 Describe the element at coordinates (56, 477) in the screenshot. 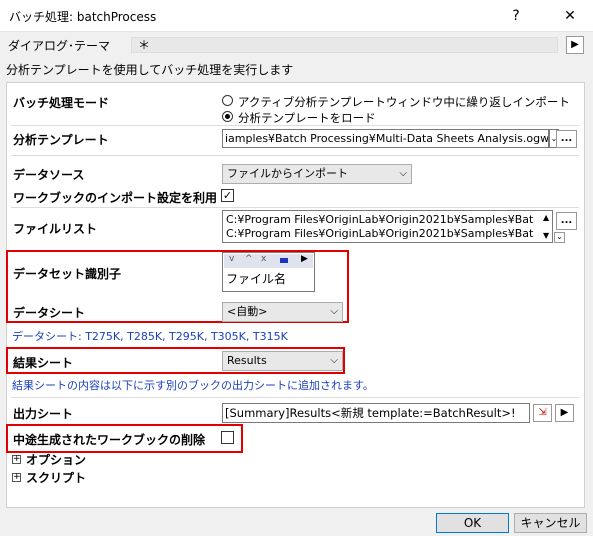

I see `section-script: スクリプト` at that location.